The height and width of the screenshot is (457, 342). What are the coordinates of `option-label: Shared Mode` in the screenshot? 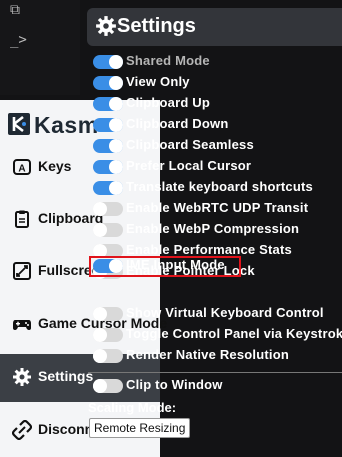 It's located at (168, 60).